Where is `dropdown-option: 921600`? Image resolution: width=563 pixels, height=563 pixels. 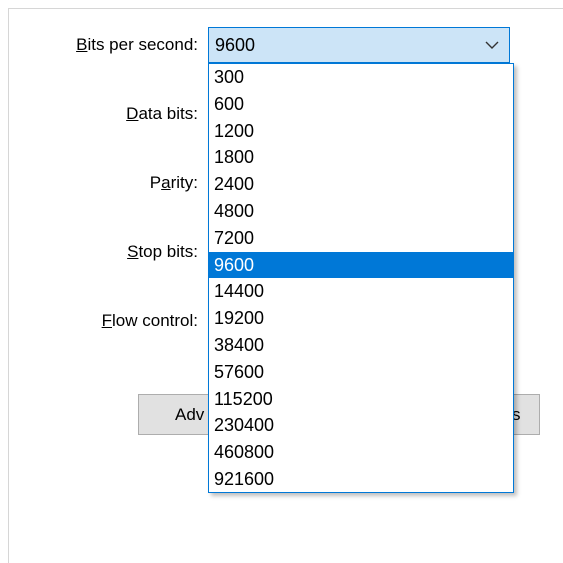
dropdown-option: 921600 is located at coordinates (361, 479).